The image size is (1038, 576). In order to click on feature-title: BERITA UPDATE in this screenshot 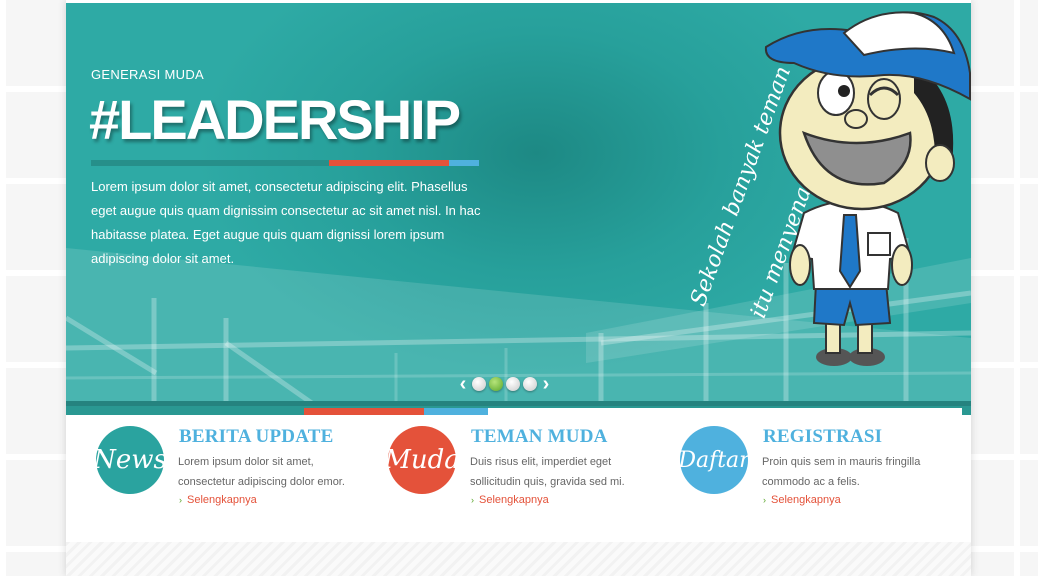, I will do `click(256, 437)`.